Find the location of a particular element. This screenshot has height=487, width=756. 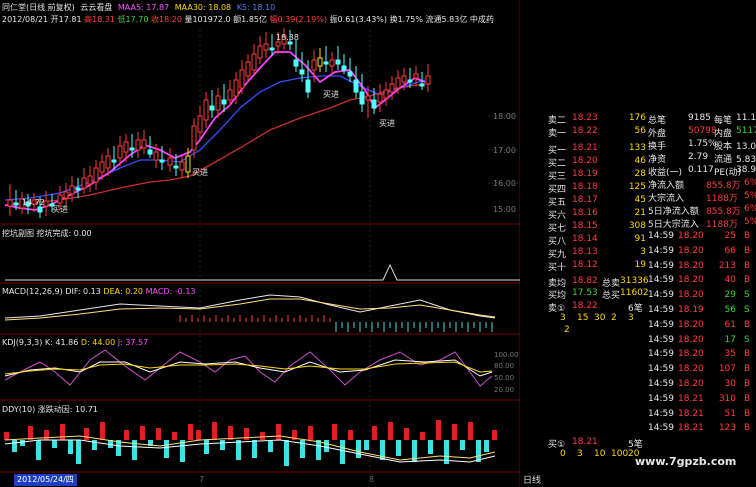

stat-value-2: 5% is located at coordinates (750, 196).